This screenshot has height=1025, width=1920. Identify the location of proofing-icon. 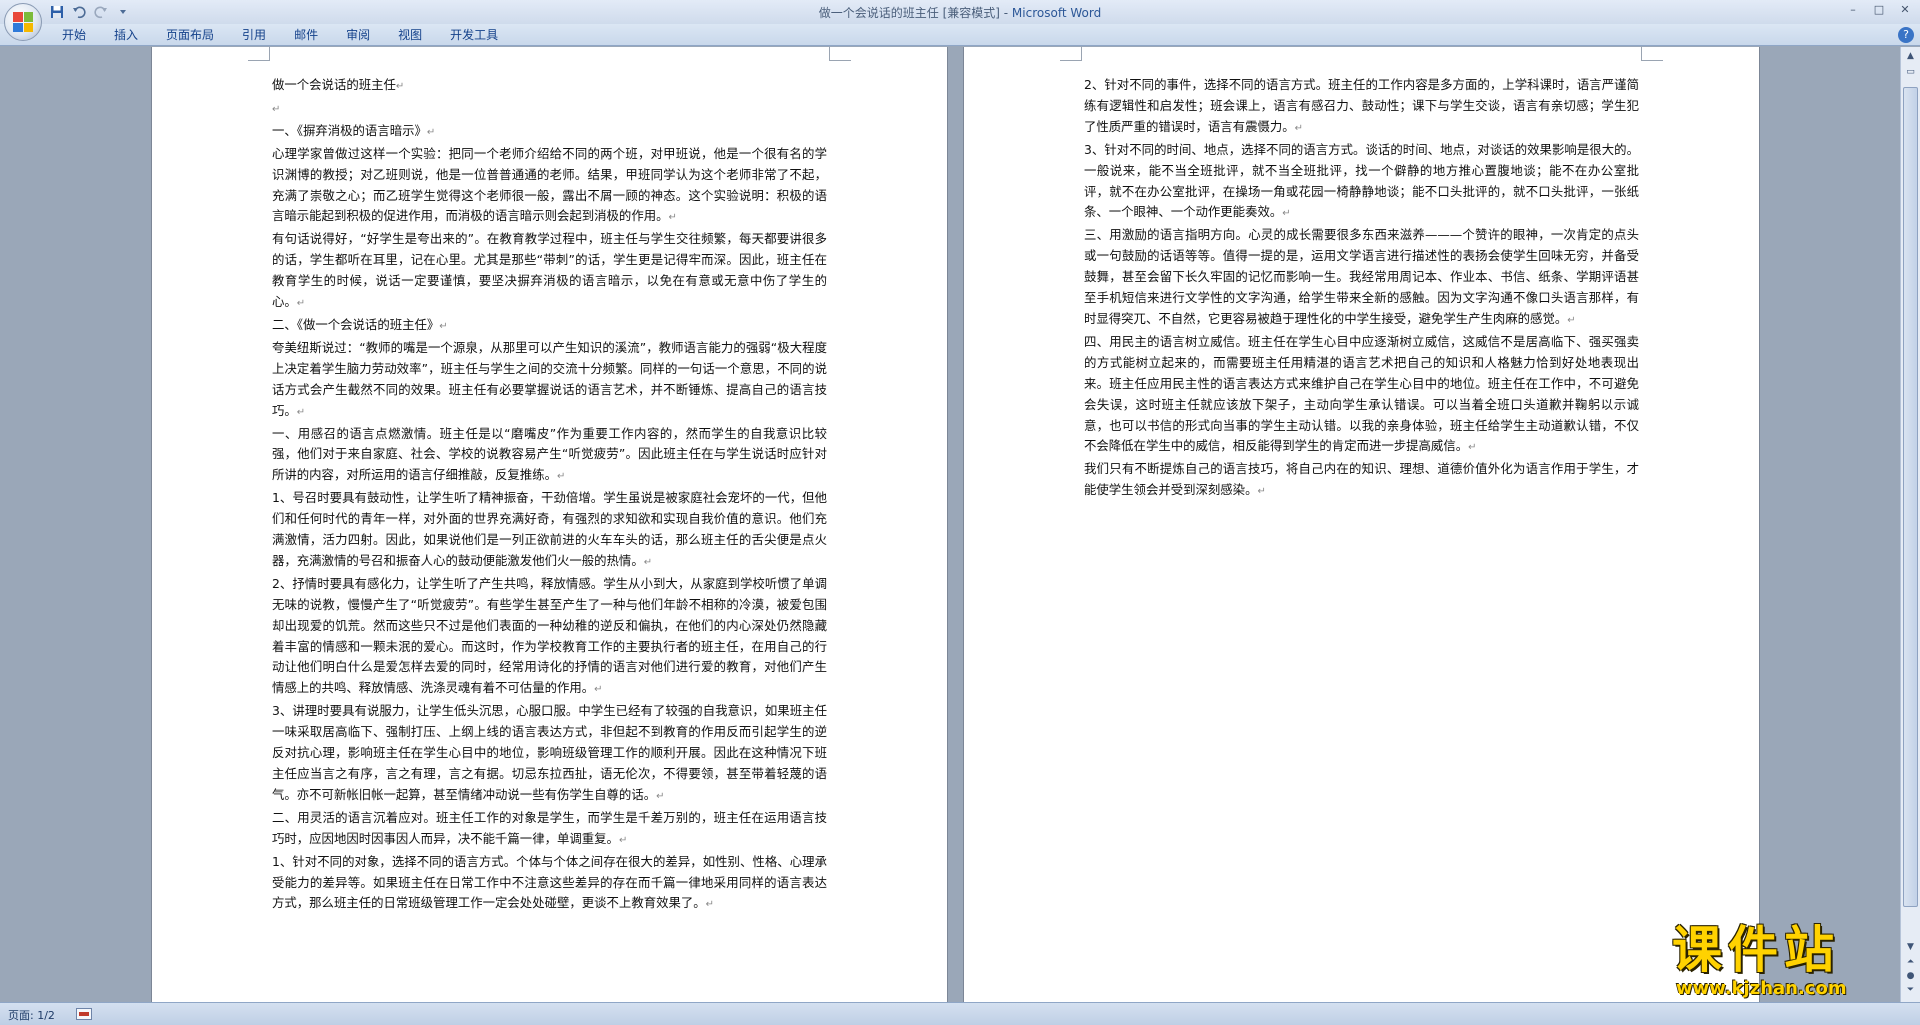
(84, 1014).